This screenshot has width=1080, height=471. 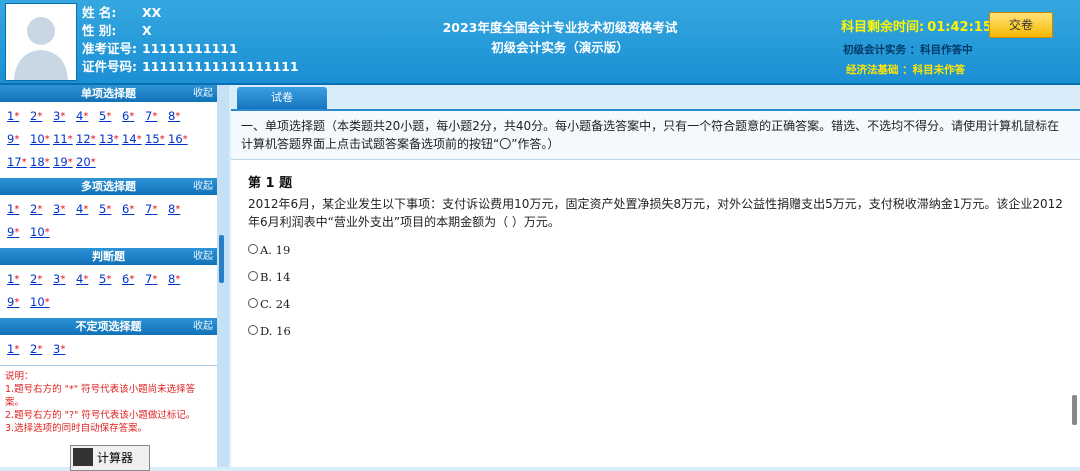 I want to click on timer-value: 01:42:15, so click(x=959, y=27).